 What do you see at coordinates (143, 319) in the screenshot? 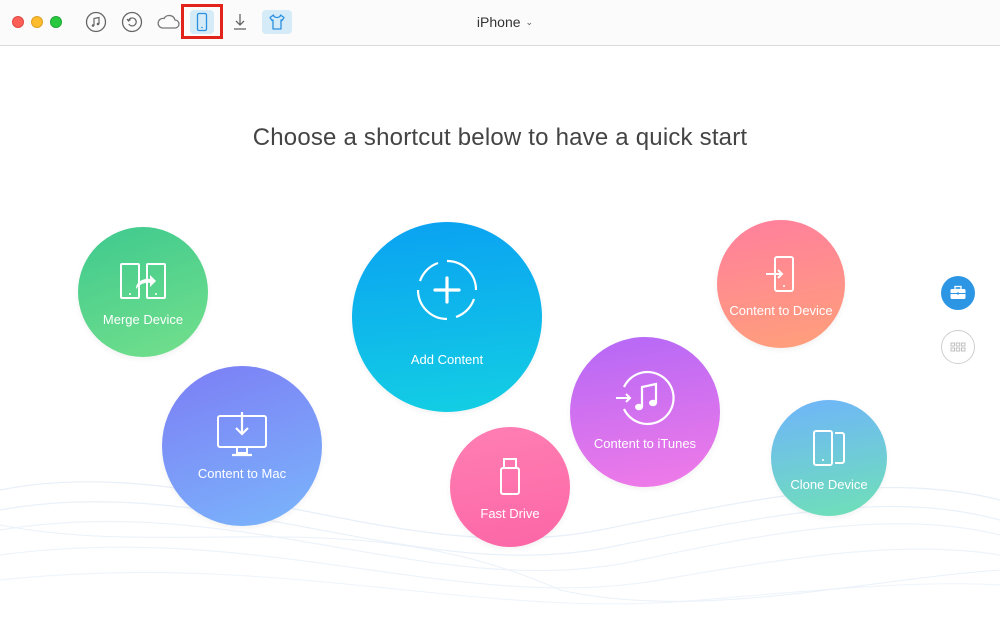
I see `merge-device-label: Merge Device` at bounding box center [143, 319].